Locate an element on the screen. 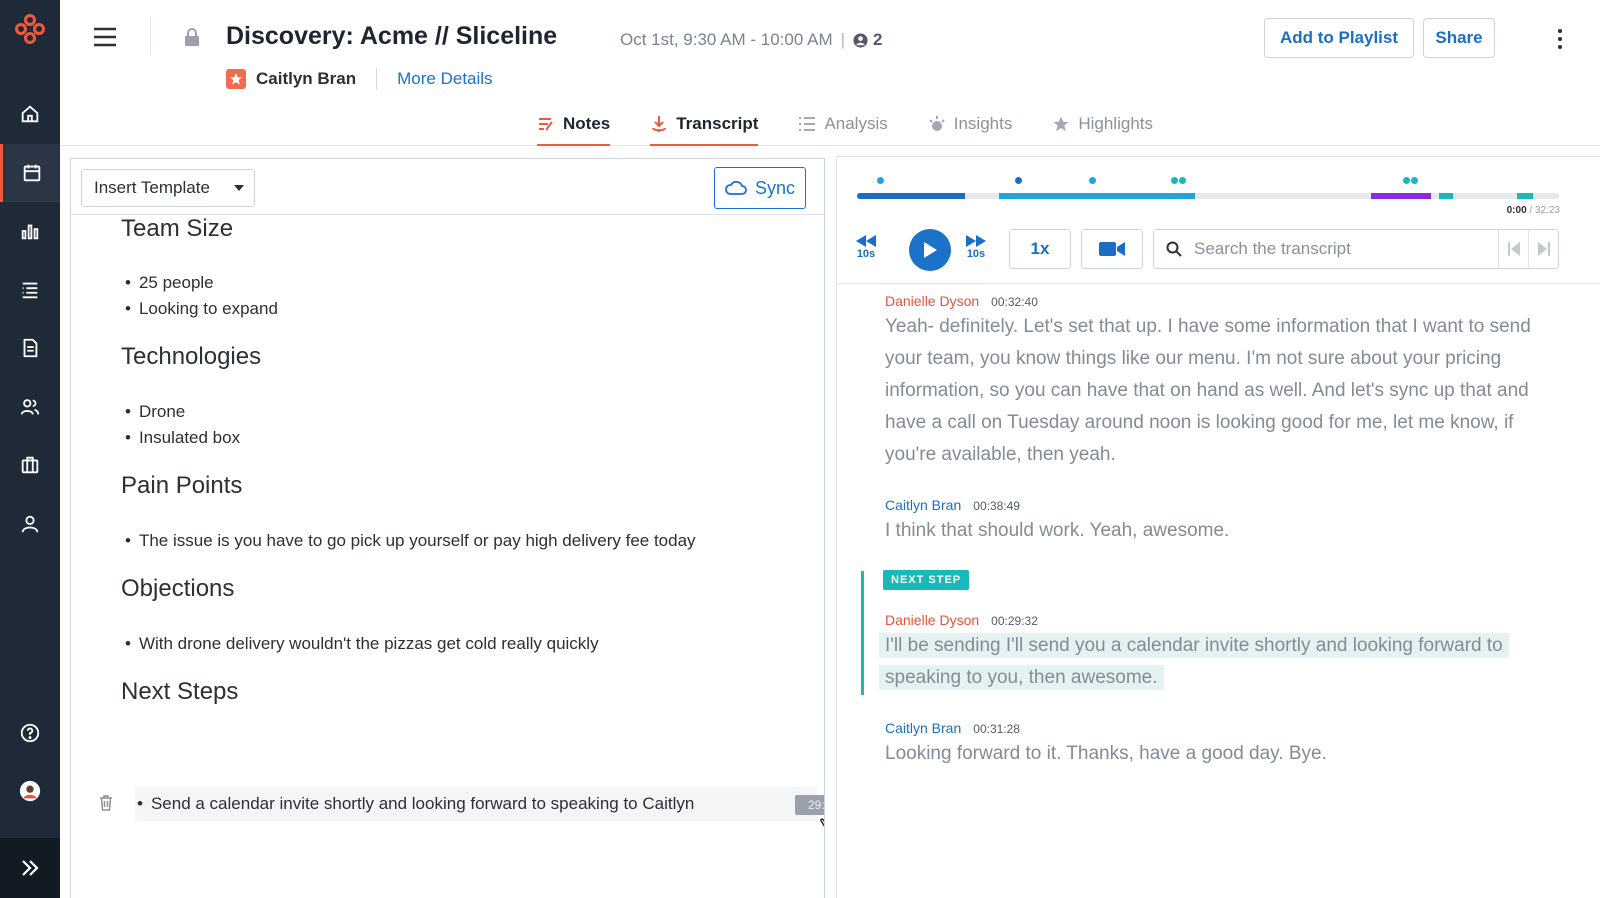  analysis-icon is located at coordinates (807, 124).